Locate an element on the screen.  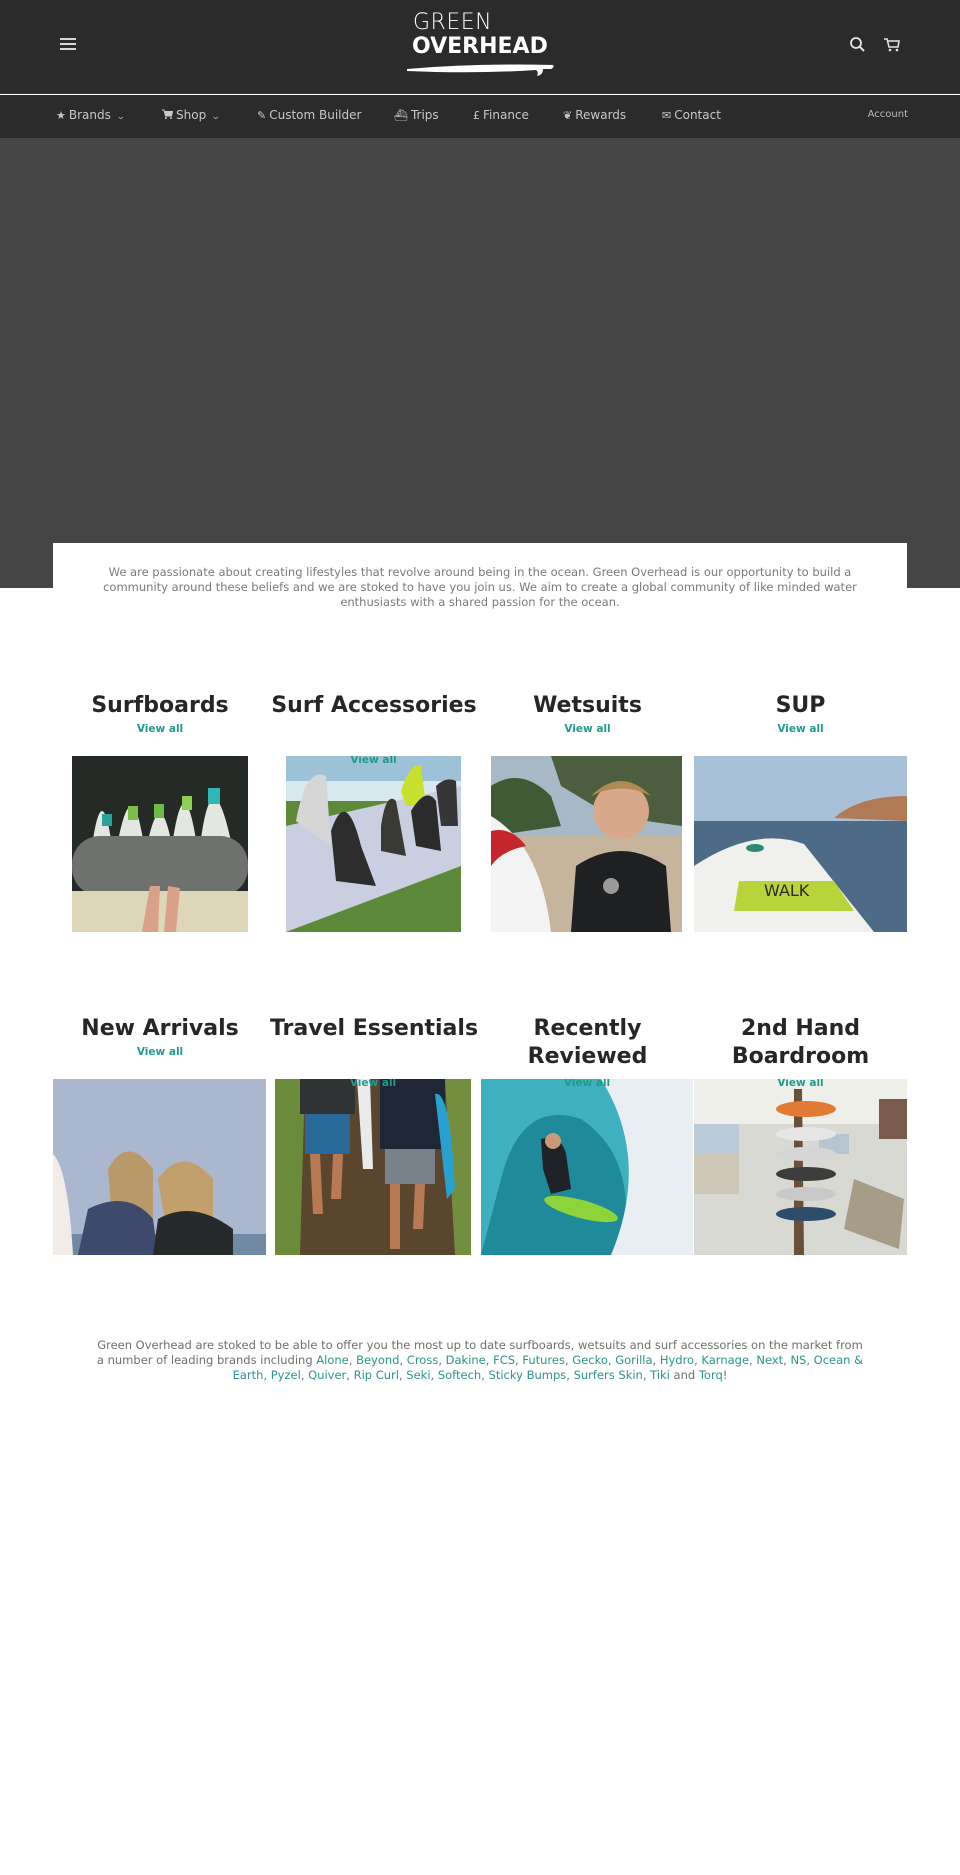
brand-link: Beyond is located at coordinates (377, 1360).